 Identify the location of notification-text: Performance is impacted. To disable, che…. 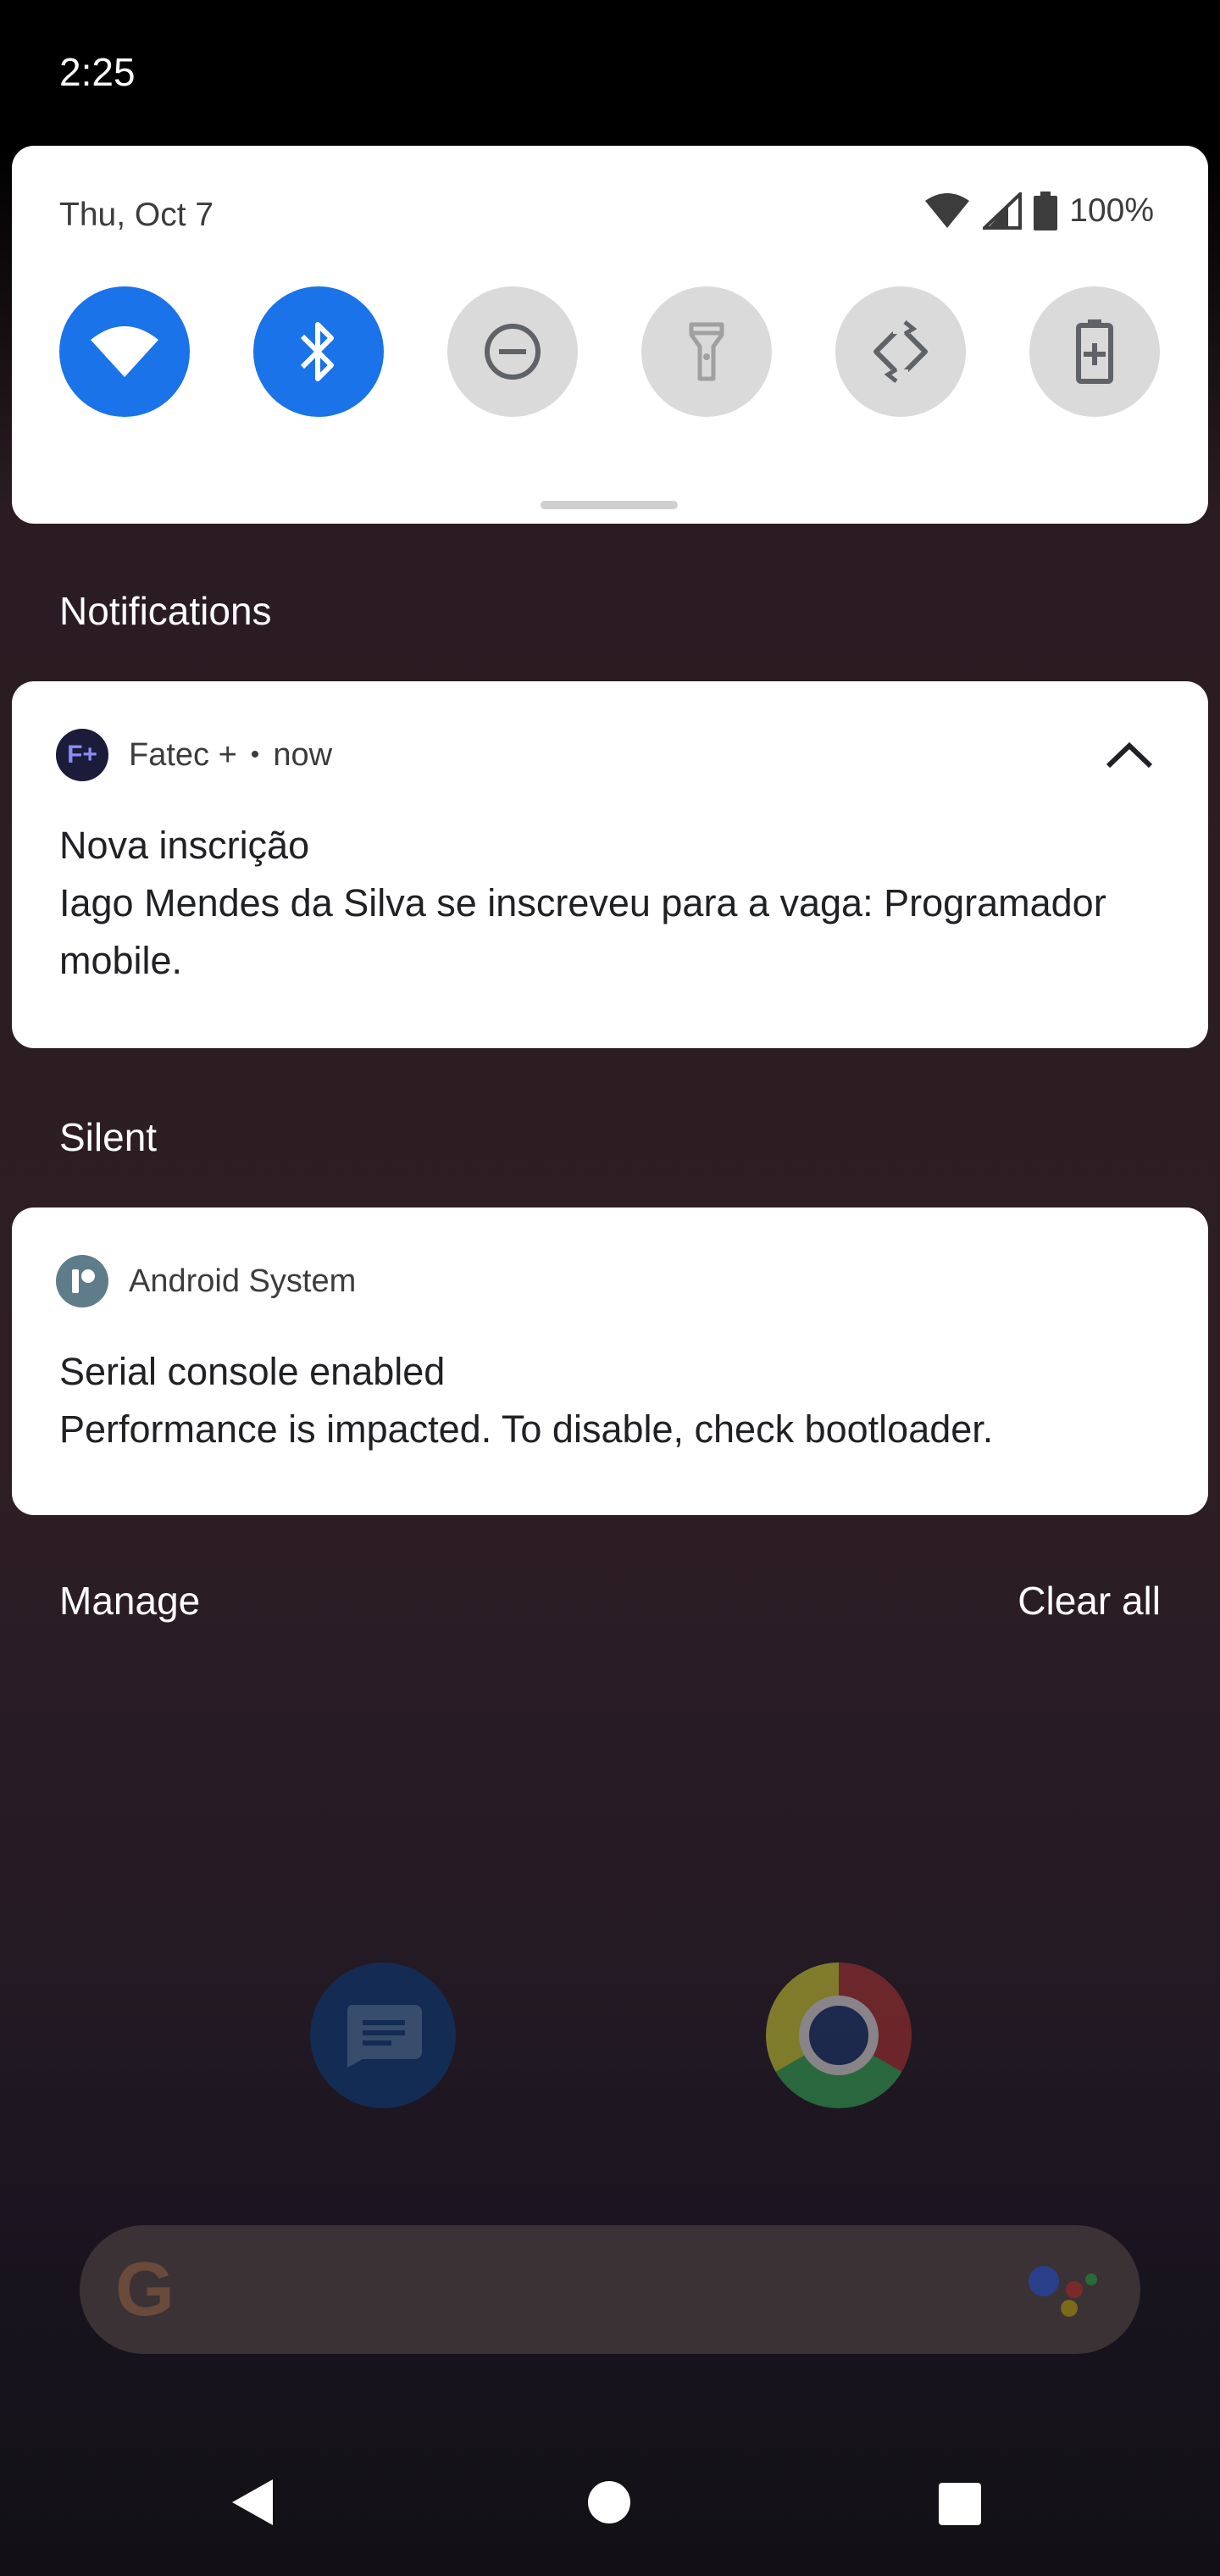
(526, 1429).